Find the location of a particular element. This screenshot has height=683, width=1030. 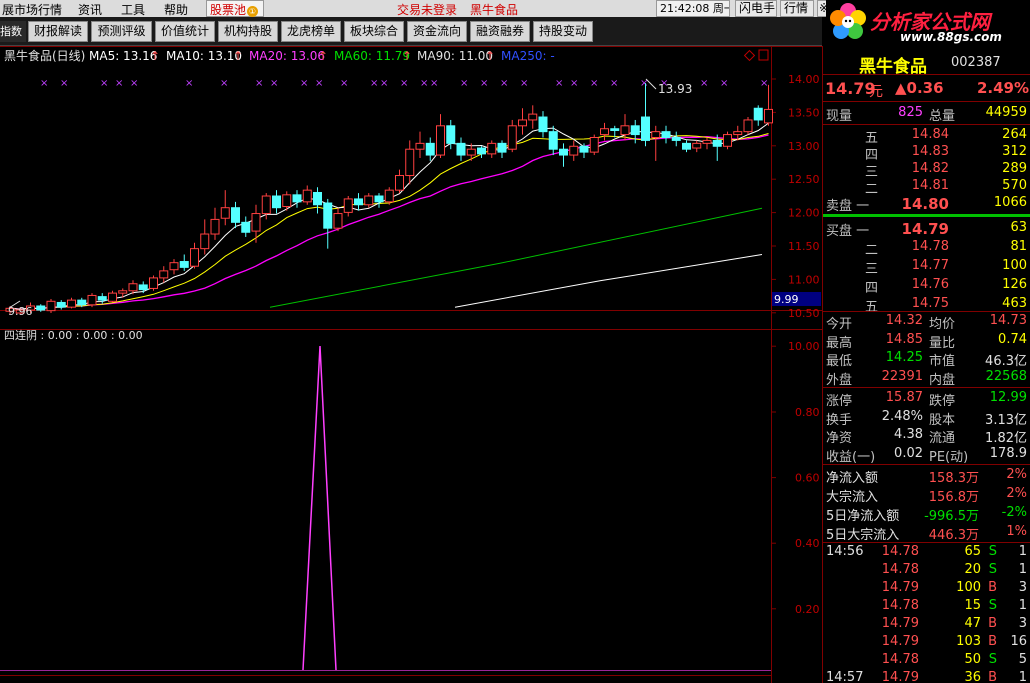

quote-button: 行情 is located at coordinates (797, 8).